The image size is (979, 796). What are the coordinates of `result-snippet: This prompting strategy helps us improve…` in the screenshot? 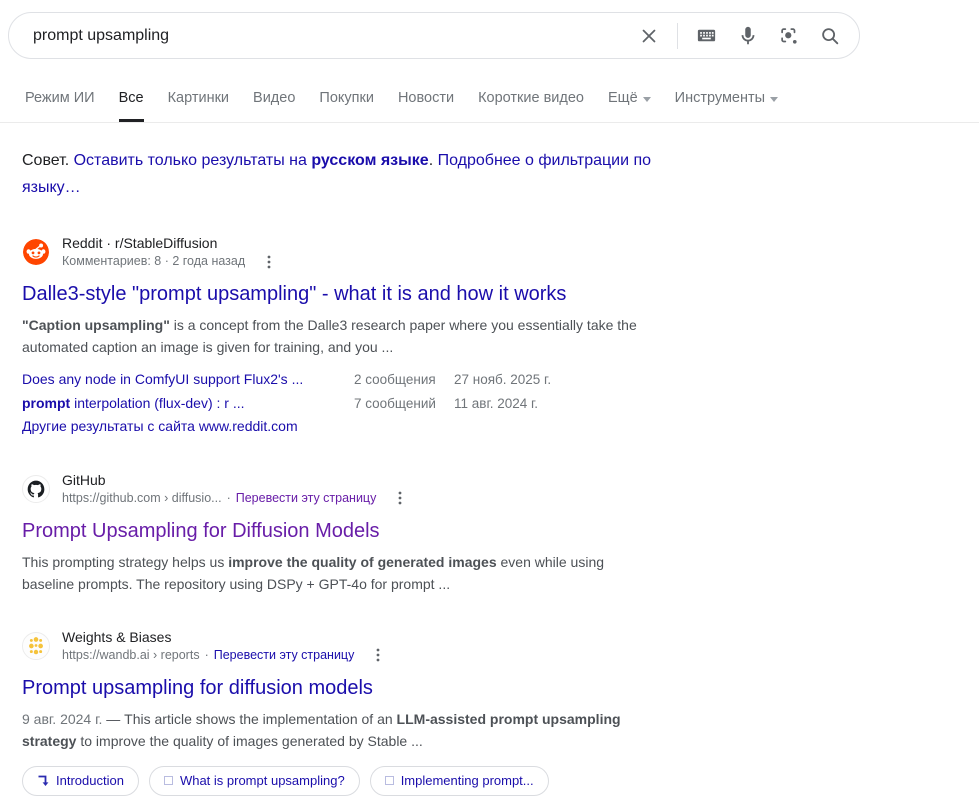 It's located at (334, 573).